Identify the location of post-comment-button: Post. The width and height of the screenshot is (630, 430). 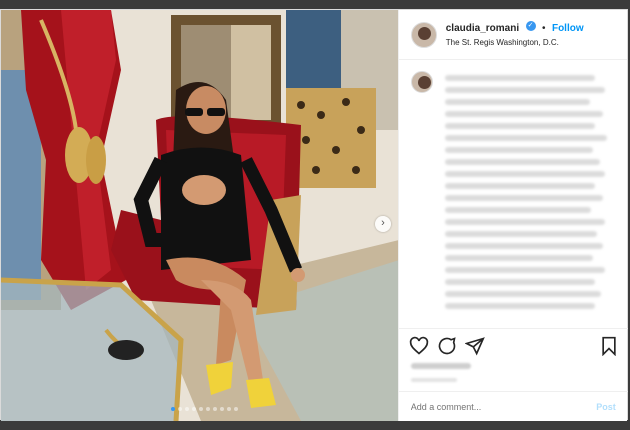
(606, 407).